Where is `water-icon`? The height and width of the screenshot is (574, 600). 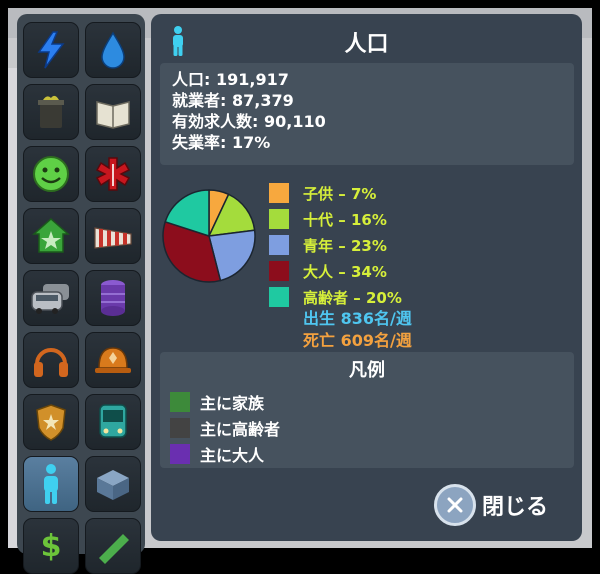
water-icon is located at coordinates (113, 50).